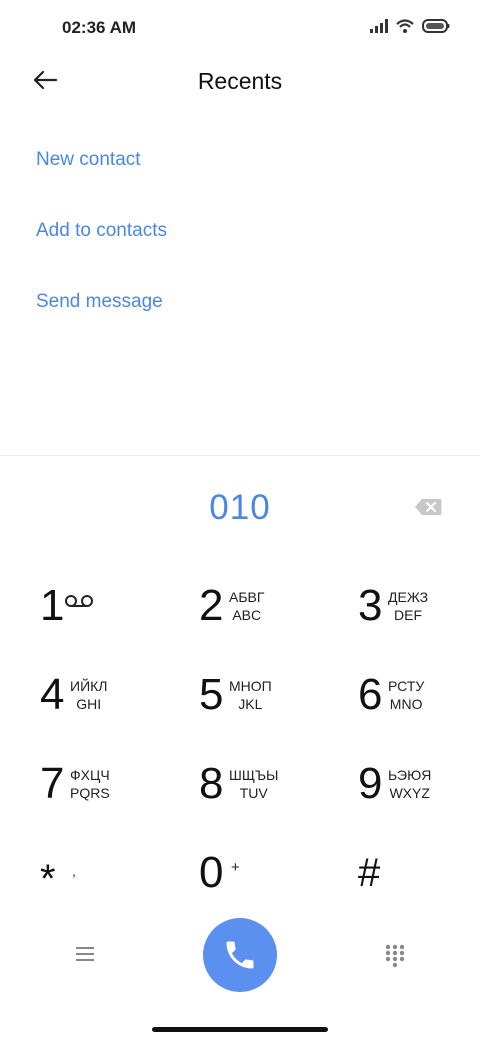 This screenshot has width=480, height=1041. What do you see at coordinates (235, 867) in the screenshot?
I see `key-letters-ru: +` at bounding box center [235, 867].